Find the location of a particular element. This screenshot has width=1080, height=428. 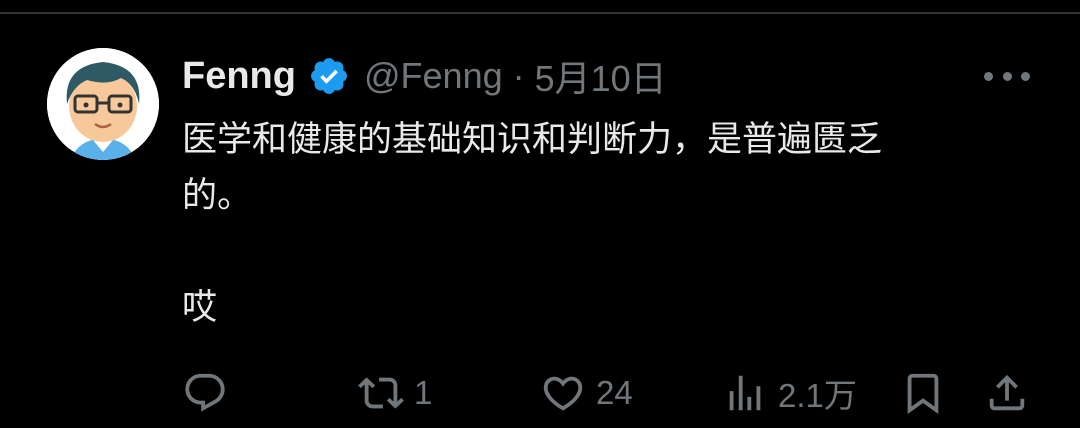

tweet-text-line: 医学和健康的基础知识和判断力，是普遍匮乏 is located at coordinates (532, 140).